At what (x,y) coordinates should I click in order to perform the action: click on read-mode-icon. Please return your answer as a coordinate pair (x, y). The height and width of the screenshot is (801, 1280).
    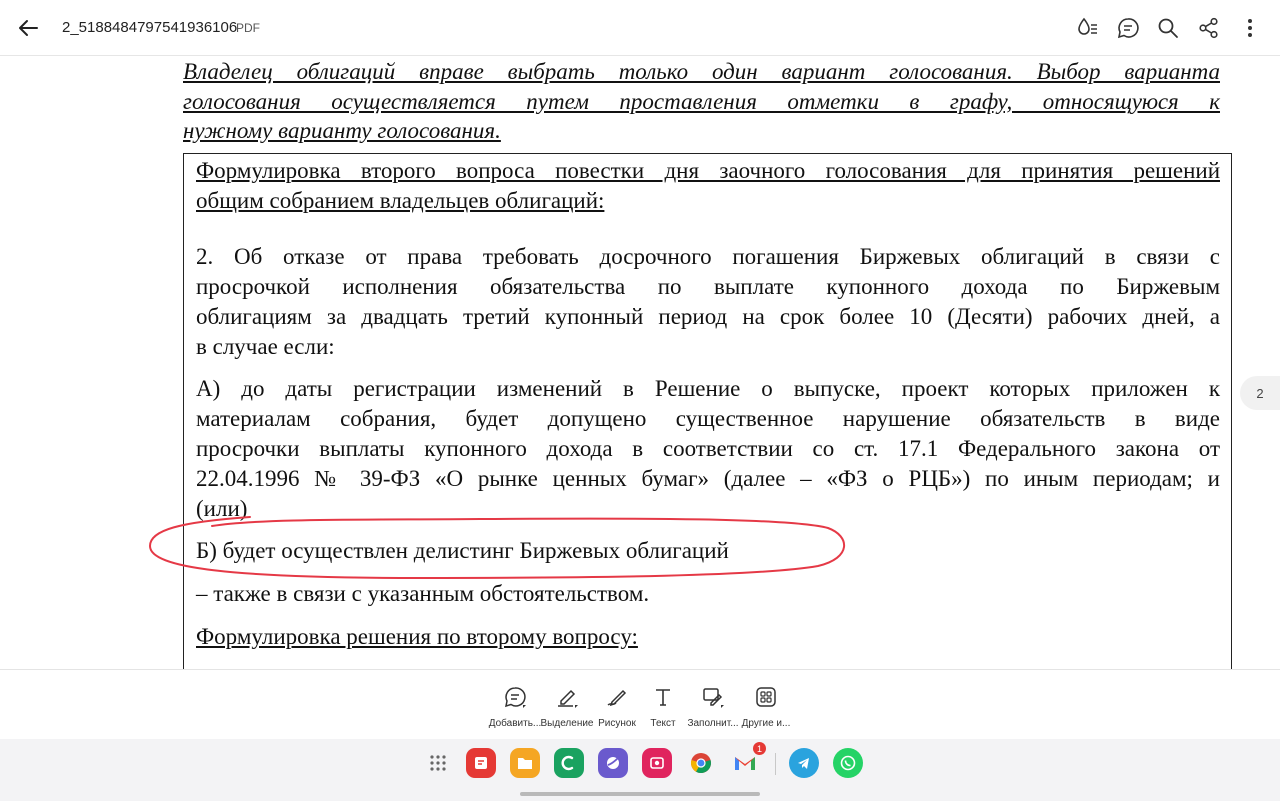
    Looking at the image, I should click on (1088, 28).